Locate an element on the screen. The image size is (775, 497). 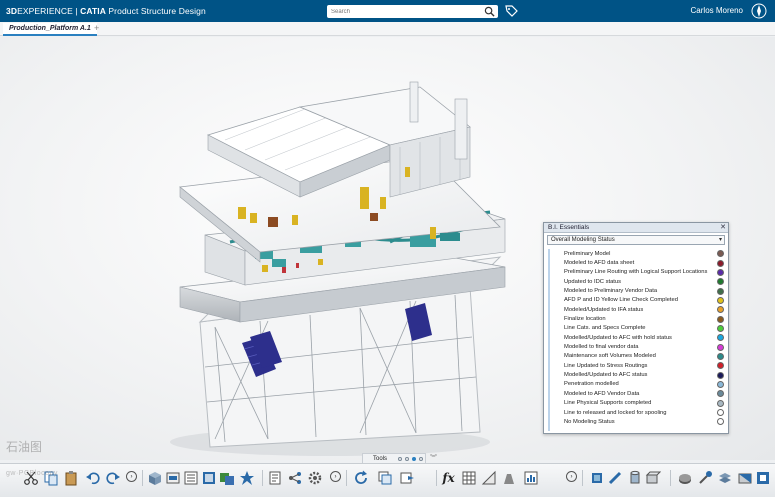
compass-icon is located at coordinates (759, 11).